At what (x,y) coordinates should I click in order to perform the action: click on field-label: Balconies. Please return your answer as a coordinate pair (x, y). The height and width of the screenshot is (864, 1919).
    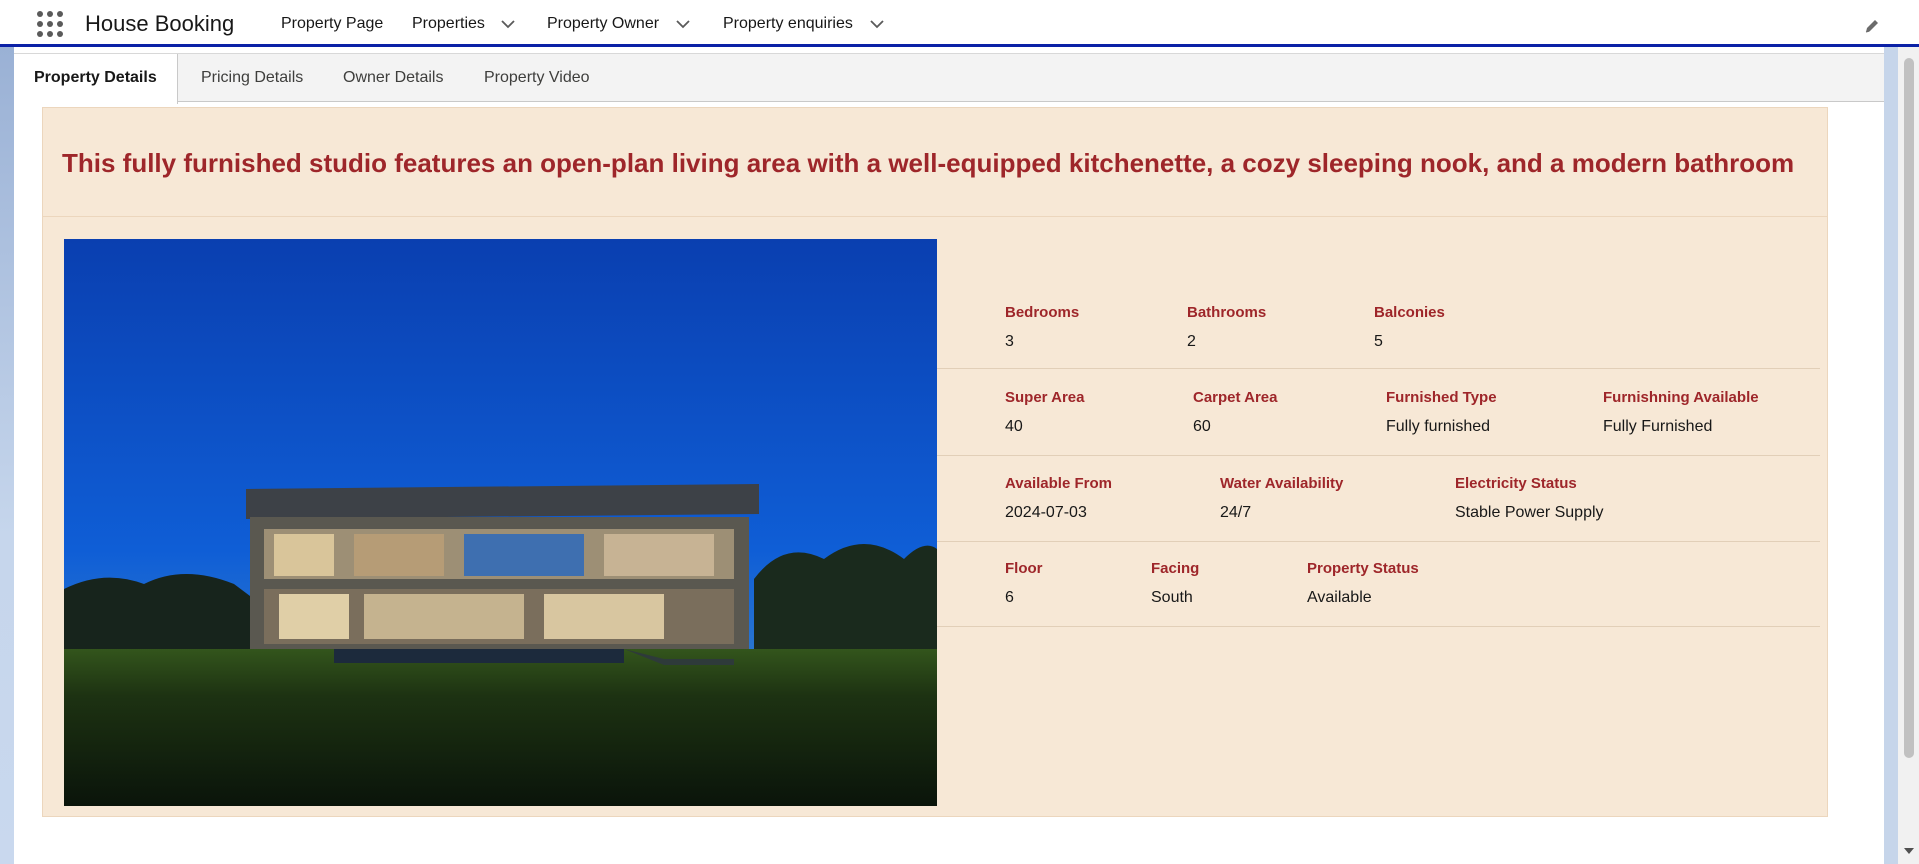
    Looking at the image, I should click on (1409, 312).